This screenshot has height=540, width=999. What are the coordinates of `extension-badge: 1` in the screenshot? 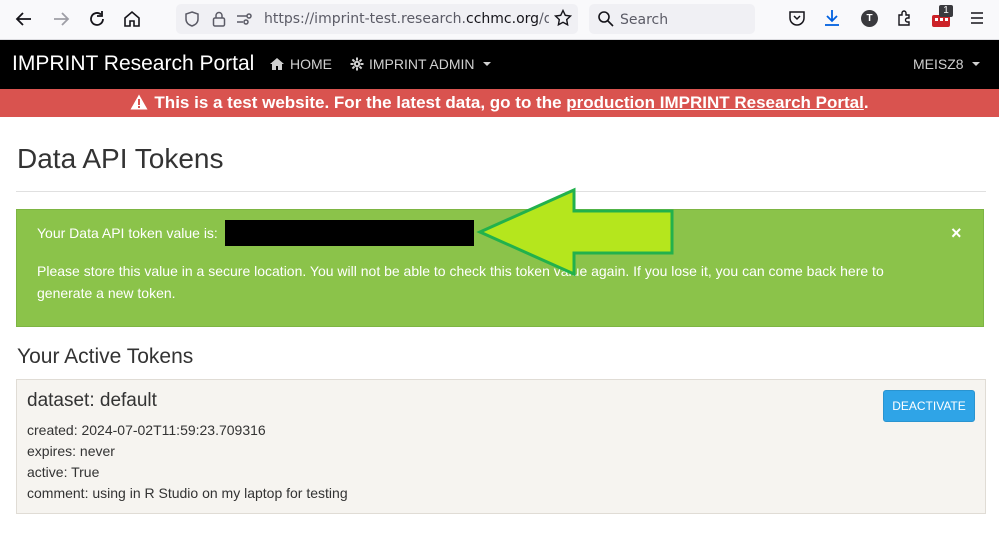 It's located at (946, 11).